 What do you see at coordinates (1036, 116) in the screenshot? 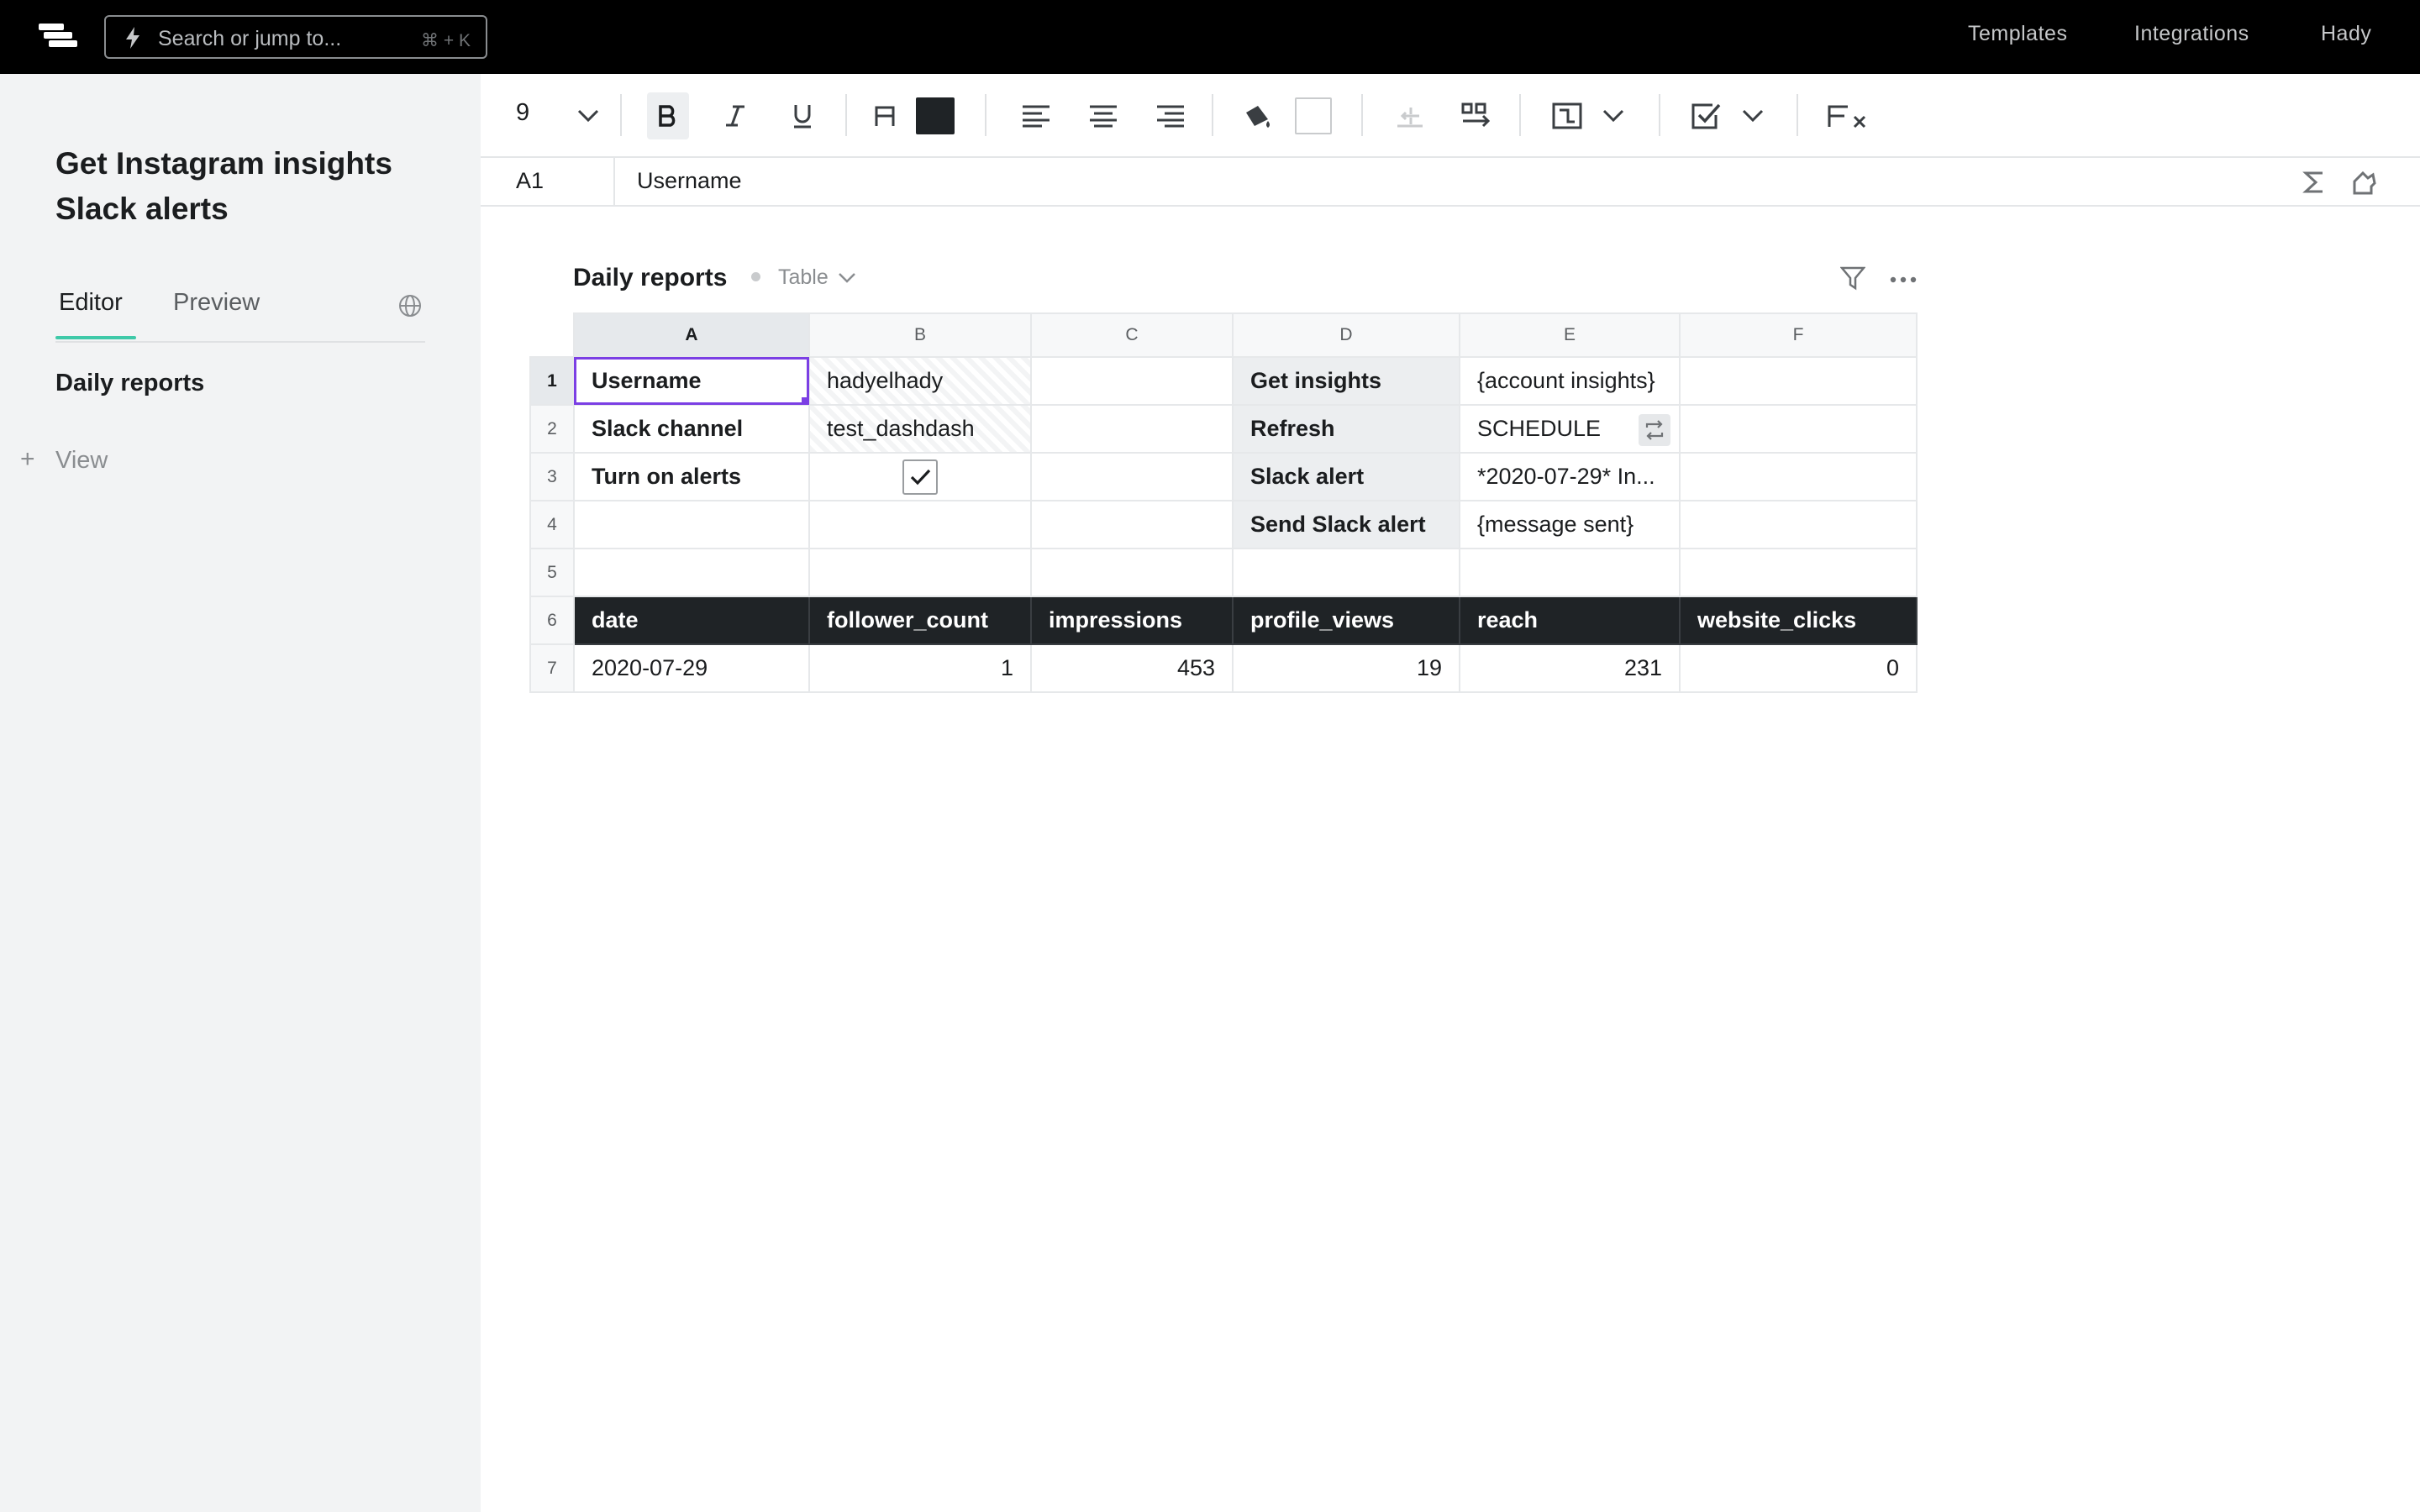
I see `align-left-button` at bounding box center [1036, 116].